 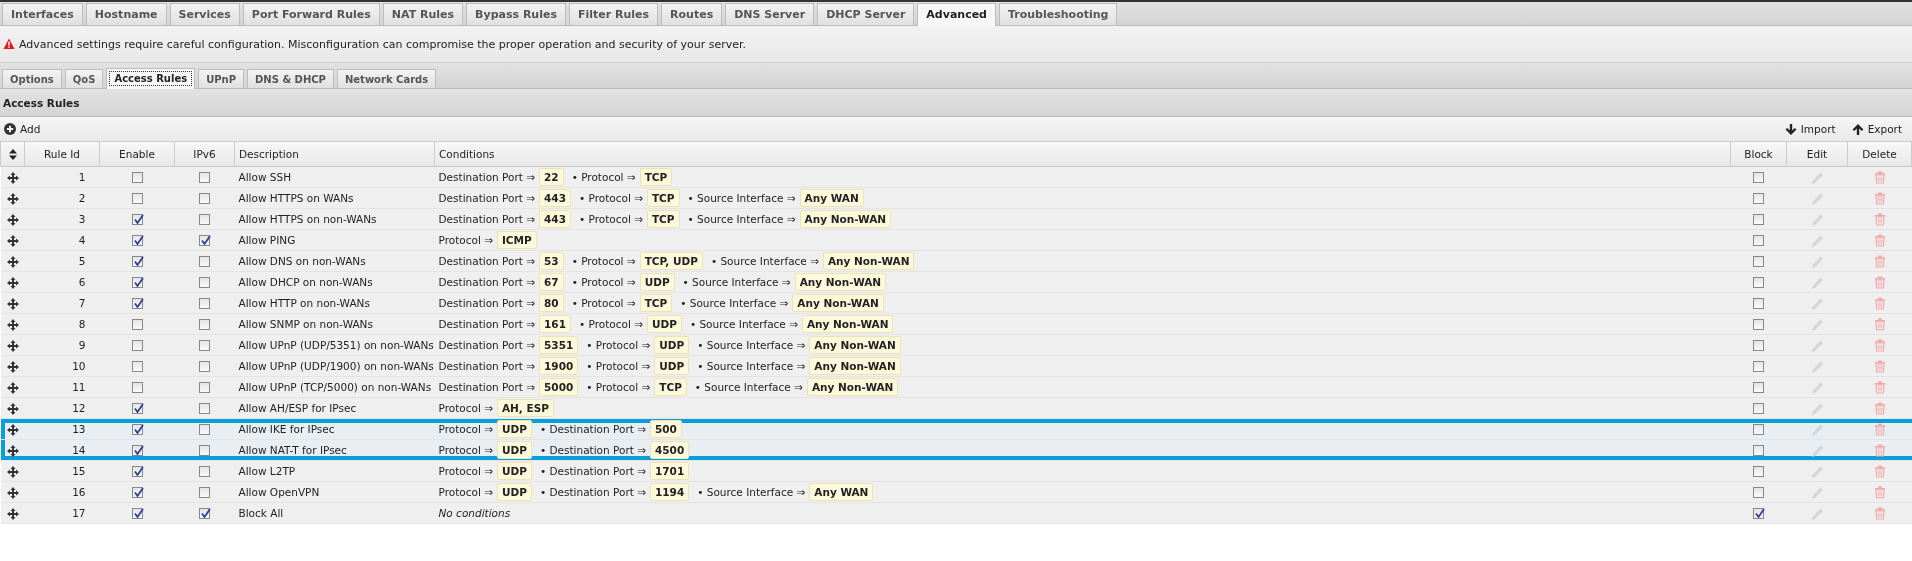 What do you see at coordinates (1817, 450) in the screenshot?
I see `pencil-icon` at bounding box center [1817, 450].